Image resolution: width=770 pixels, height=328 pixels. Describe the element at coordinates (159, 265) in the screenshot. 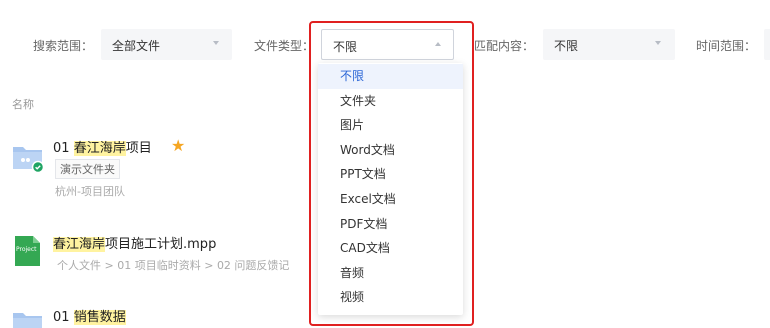

I see `breadcrumb-item: 01 项目临时资料` at that location.